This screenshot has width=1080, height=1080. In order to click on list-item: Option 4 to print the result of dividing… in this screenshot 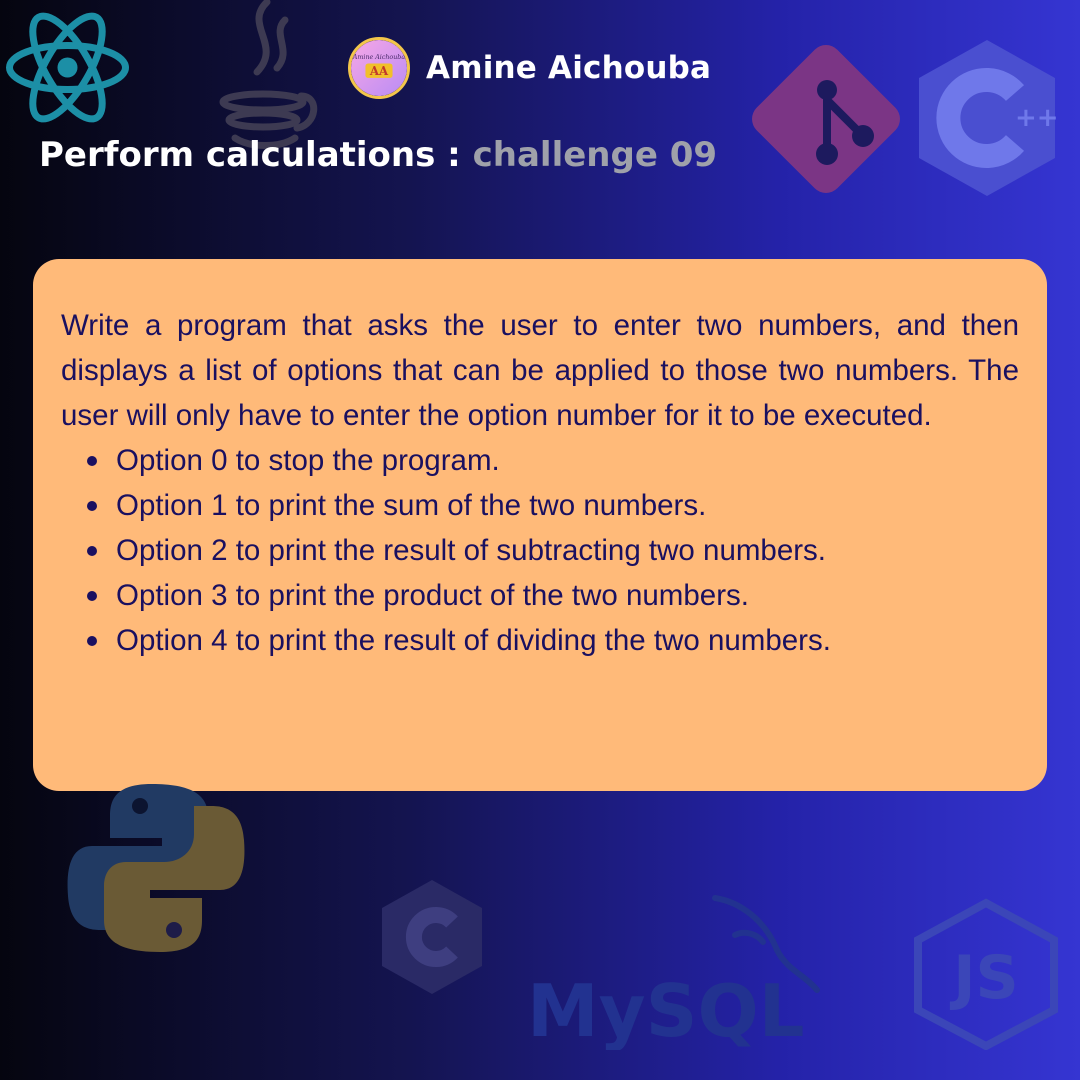, I will do `click(540, 640)`.